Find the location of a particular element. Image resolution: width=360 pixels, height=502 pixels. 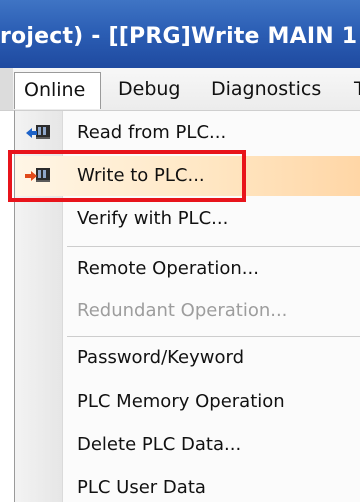

menu-item-plc-memory-operation: PLC Memory Operation is located at coordinates (187, 402).